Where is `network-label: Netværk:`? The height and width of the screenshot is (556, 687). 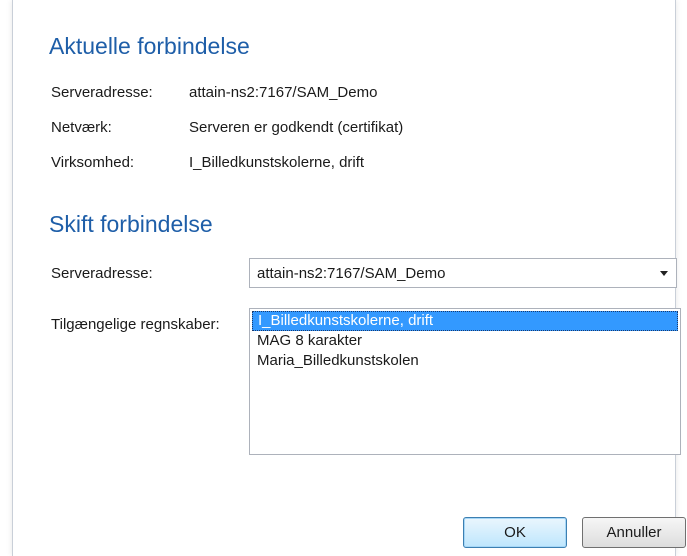 network-label: Netværk: is located at coordinates (81, 127).